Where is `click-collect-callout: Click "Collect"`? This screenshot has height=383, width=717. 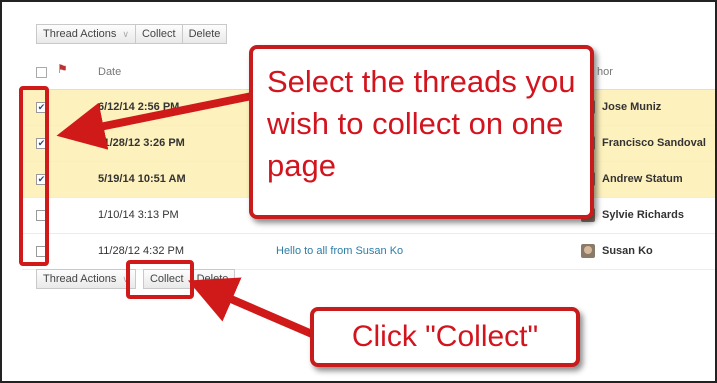 click-collect-callout: Click "Collect" is located at coordinates (445, 337).